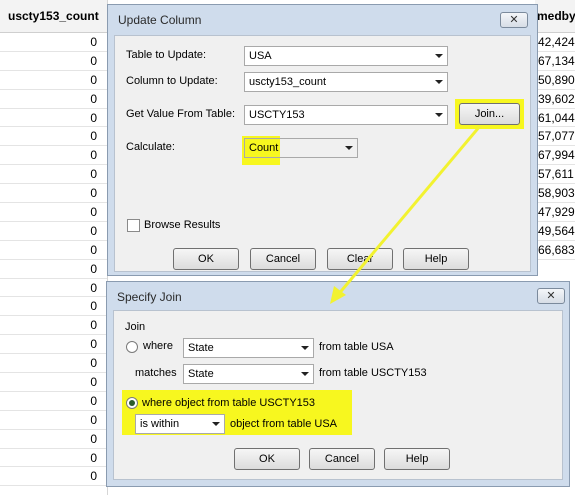 This screenshot has height=495, width=575. What do you see at coordinates (338, 297) in the screenshot?
I see `specify-join-title: Specify Join` at bounding box center [338, 297].